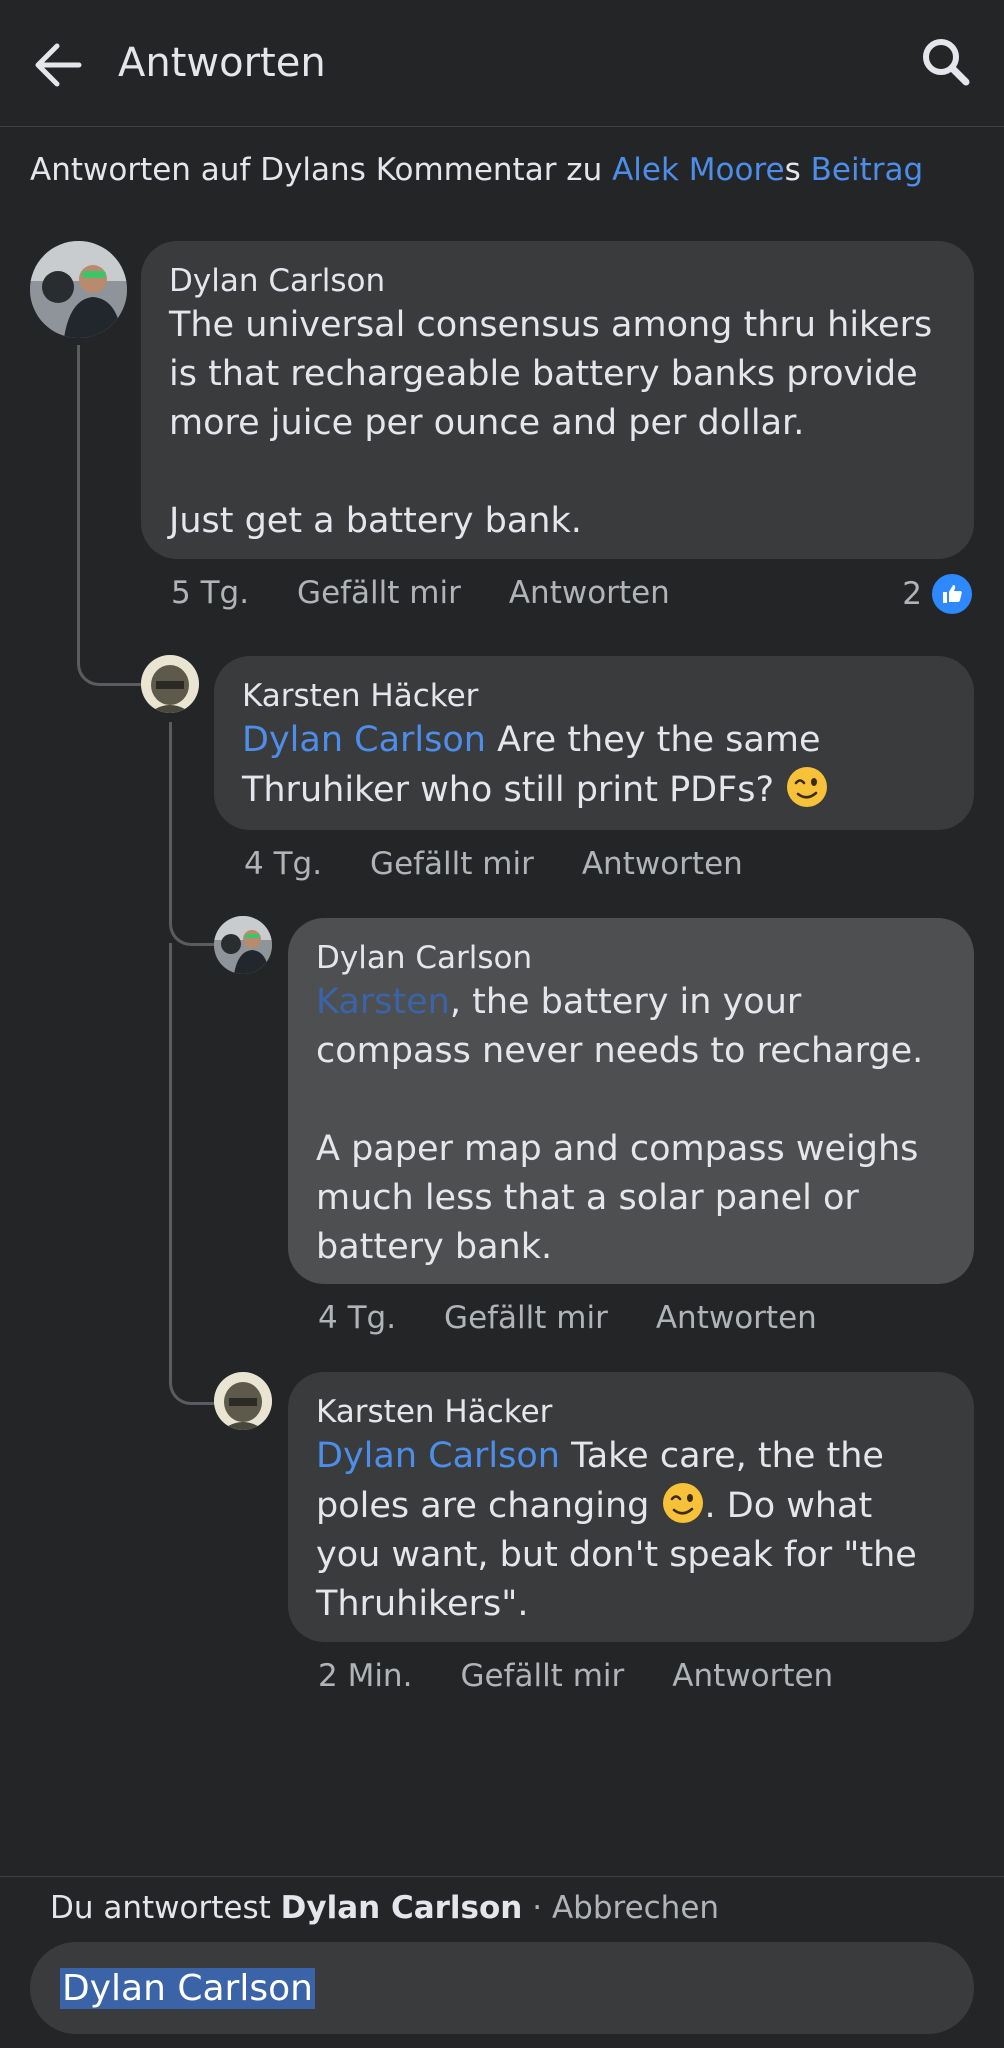  Describe the element at coordinates (912, 594) in the screenshot. I see `reaction-count: 2` at that location.